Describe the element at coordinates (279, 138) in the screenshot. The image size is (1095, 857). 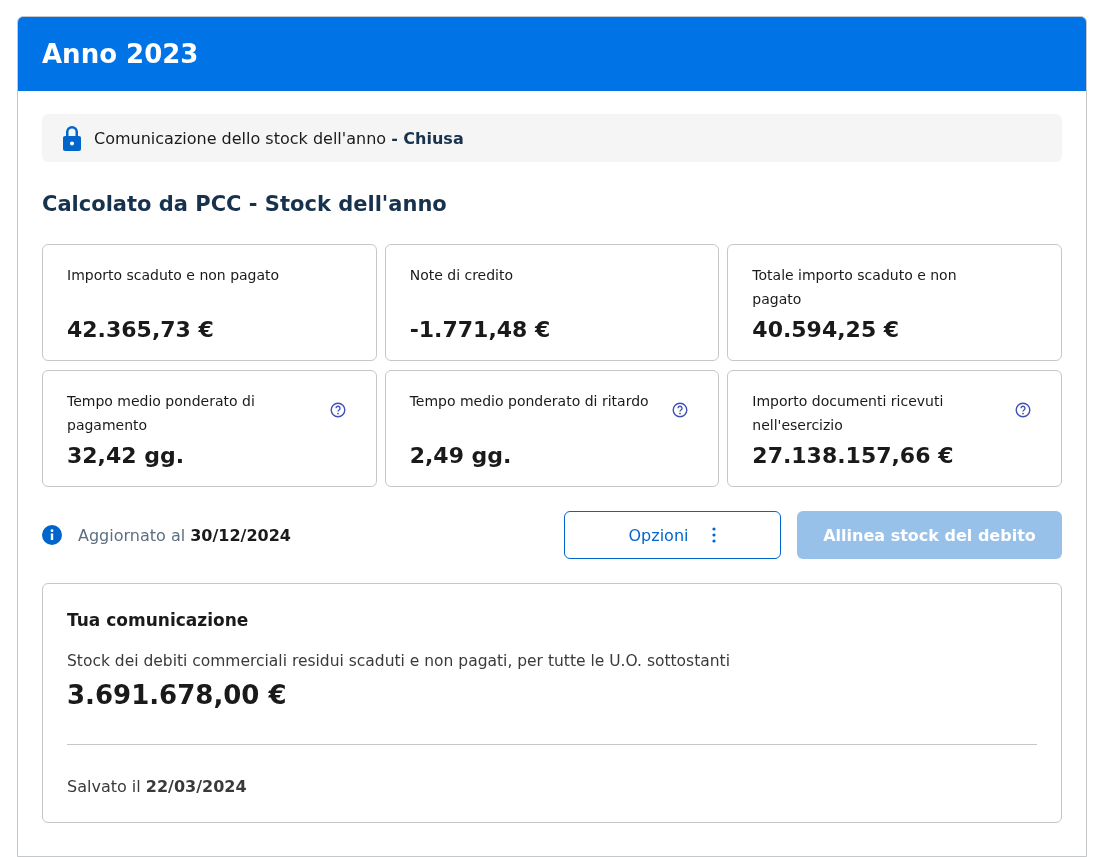
I see `status-text: Comunicazione dello stock dell'anno - Chiusa` at that location.